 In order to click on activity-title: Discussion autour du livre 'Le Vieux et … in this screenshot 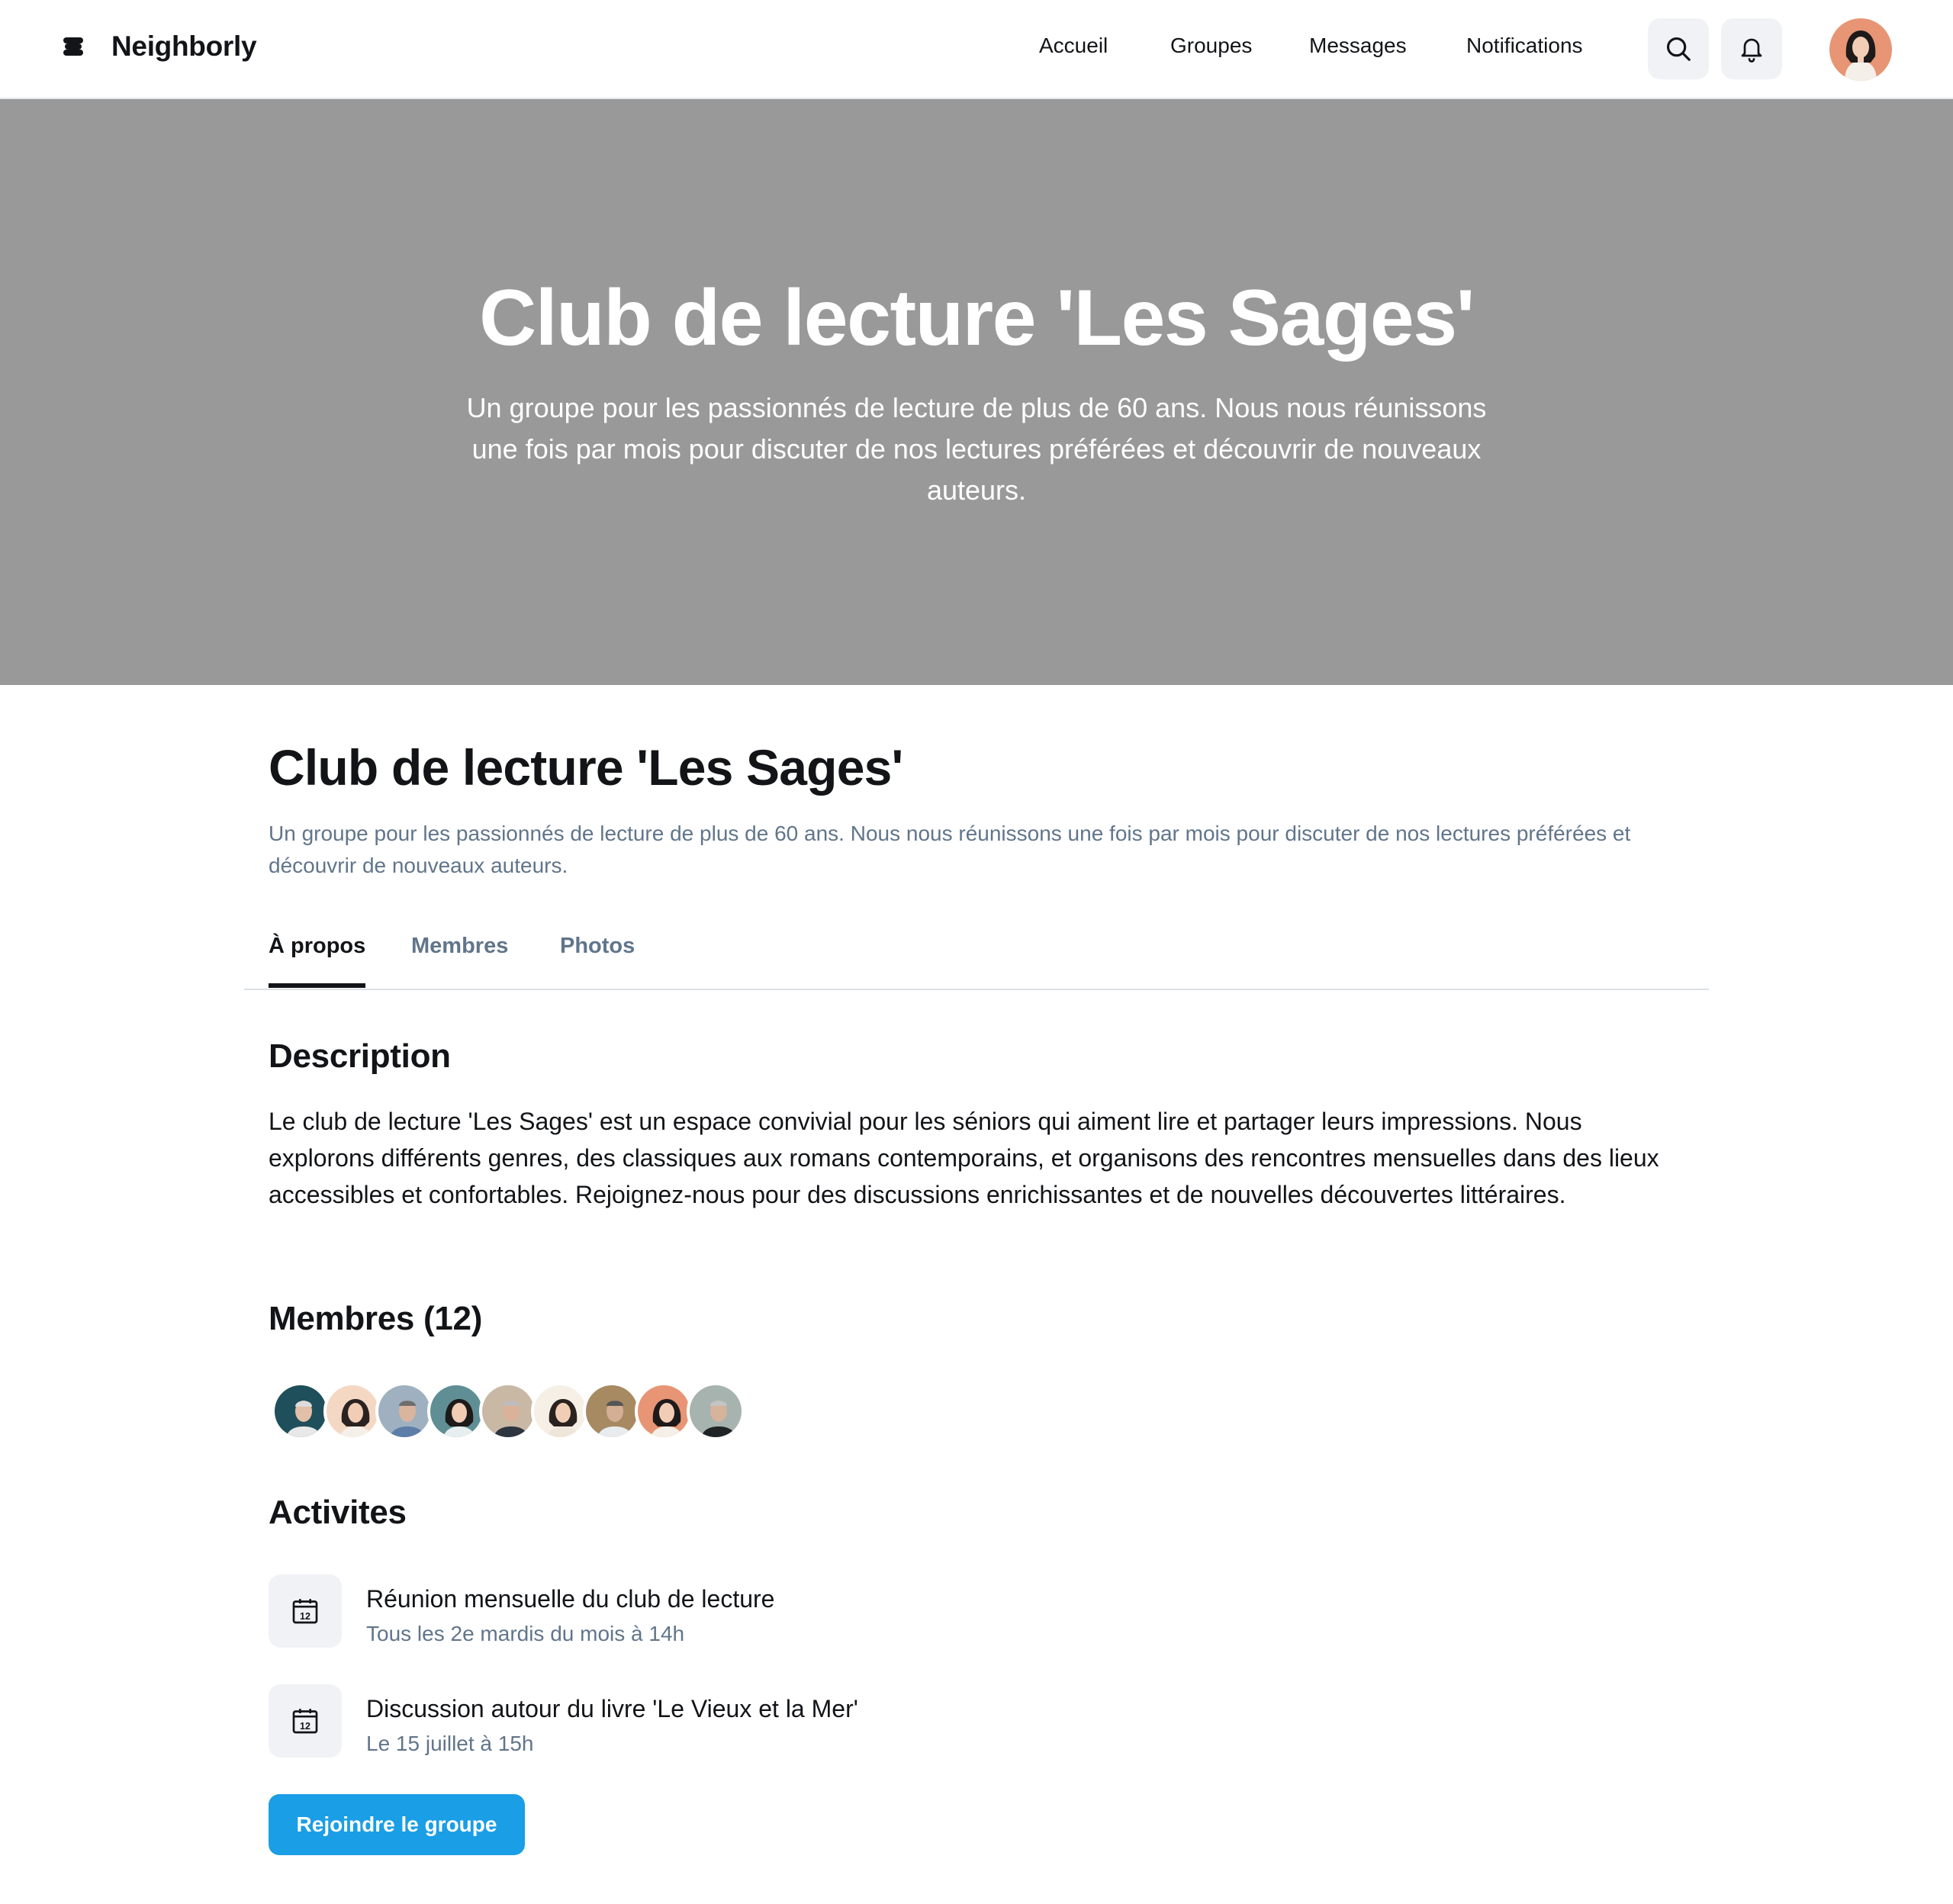, I will do `click(612, 1708)`.